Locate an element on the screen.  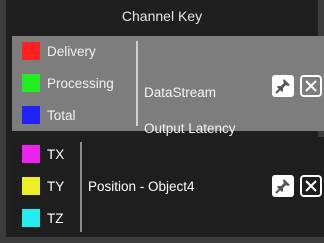
legend-label: TZ is located at coordinates (55, 218).